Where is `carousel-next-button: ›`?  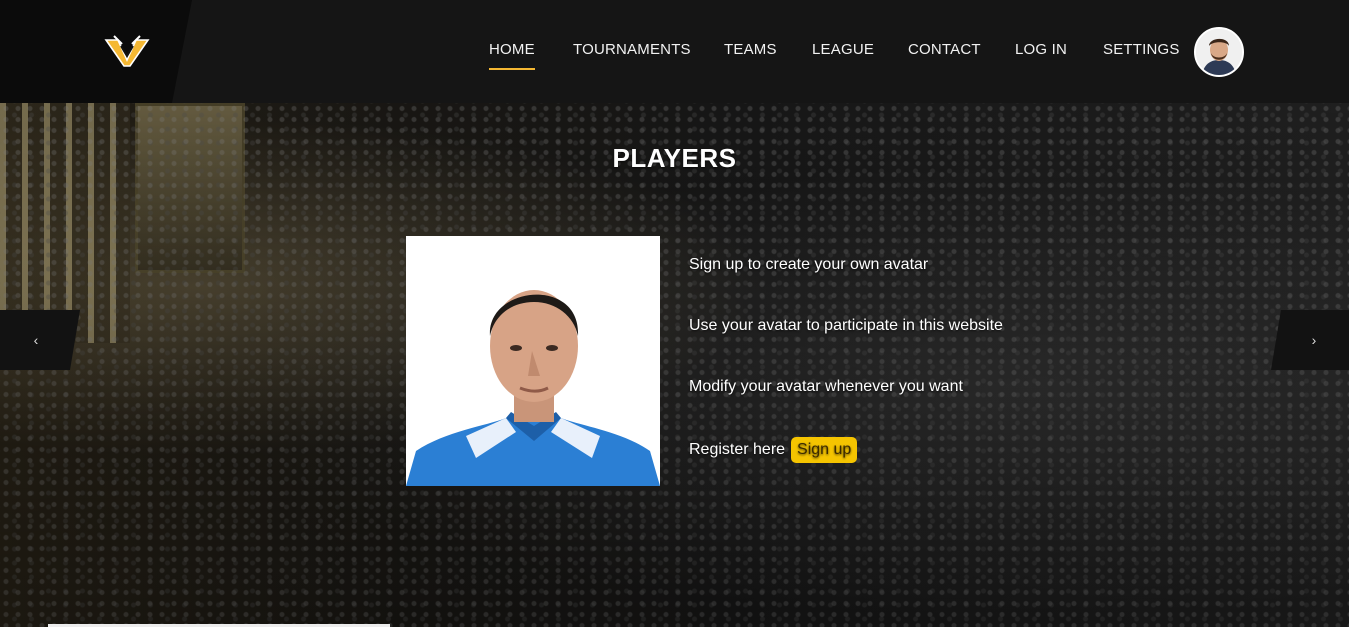
carousel-next-button: › is located at coordinates (1310, 340).